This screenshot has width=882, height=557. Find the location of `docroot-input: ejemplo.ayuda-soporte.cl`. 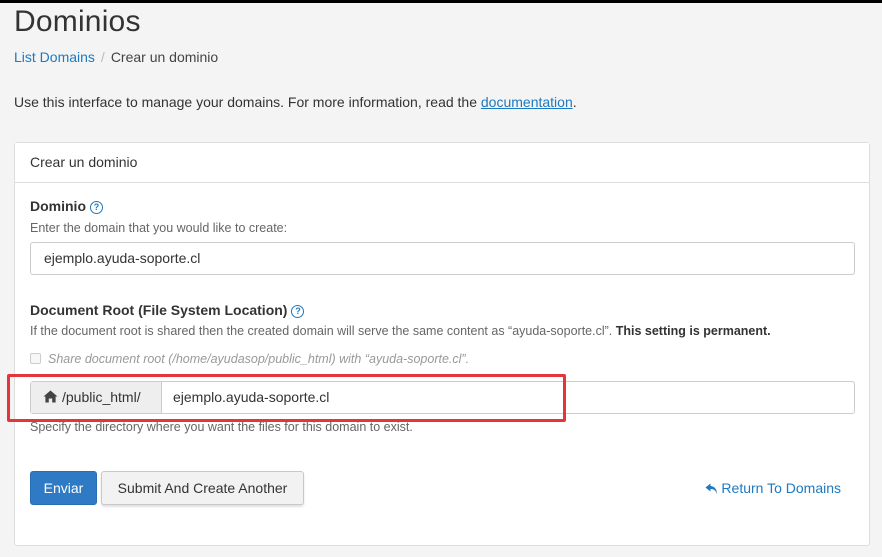

docroot-input: ejemplo.ayuda-soporte.cl is located at coordinates (508, 397).